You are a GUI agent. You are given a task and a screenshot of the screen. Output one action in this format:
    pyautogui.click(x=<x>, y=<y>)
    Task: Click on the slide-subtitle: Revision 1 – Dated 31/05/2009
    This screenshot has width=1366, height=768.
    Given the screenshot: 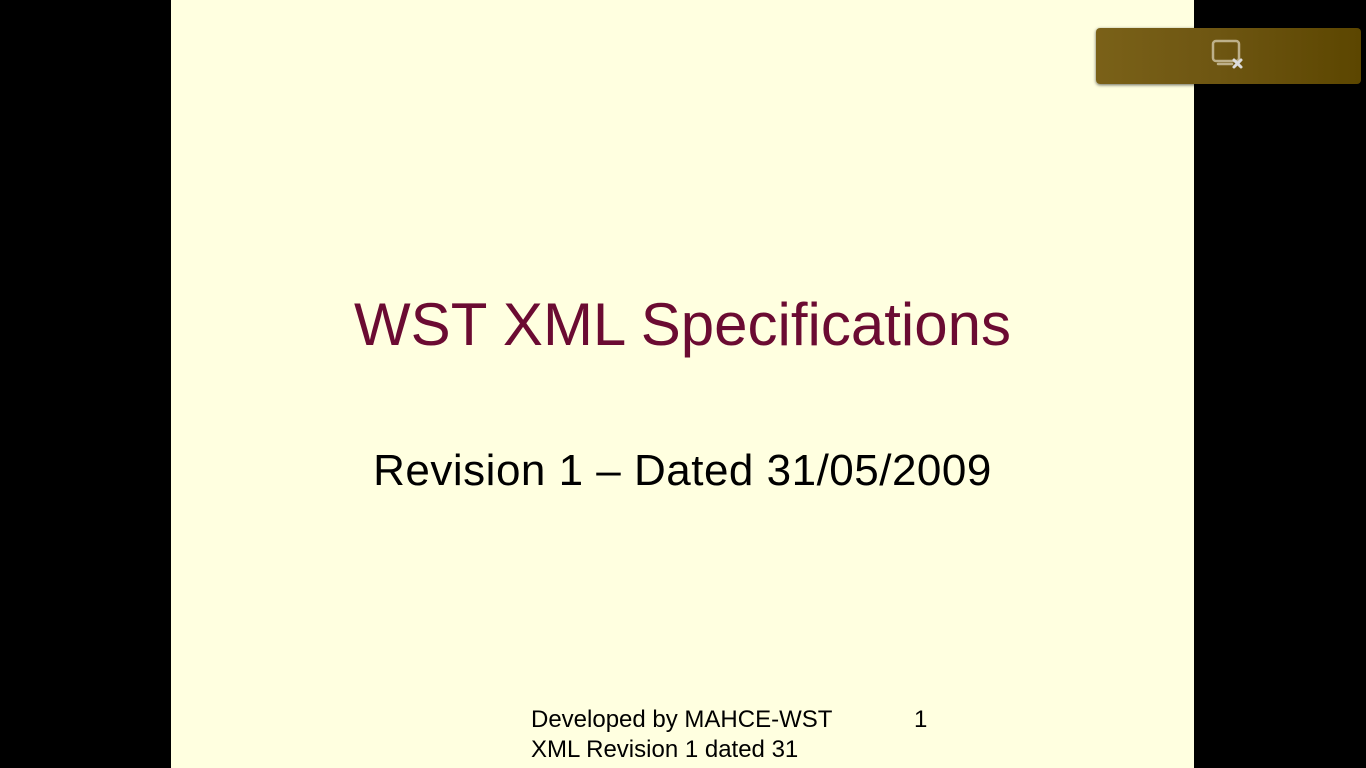 What is the action you would take?
    pyautogui.click(x=682, y=470)
    